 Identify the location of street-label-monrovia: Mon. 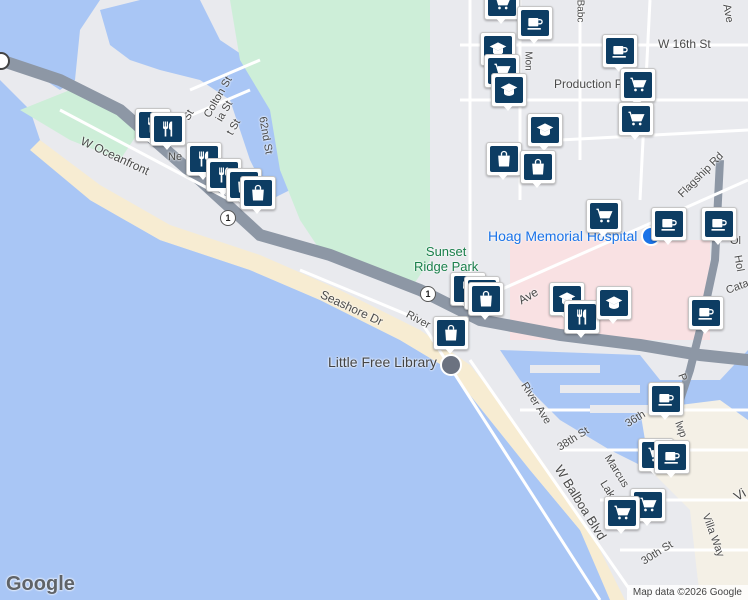
(528, 61).